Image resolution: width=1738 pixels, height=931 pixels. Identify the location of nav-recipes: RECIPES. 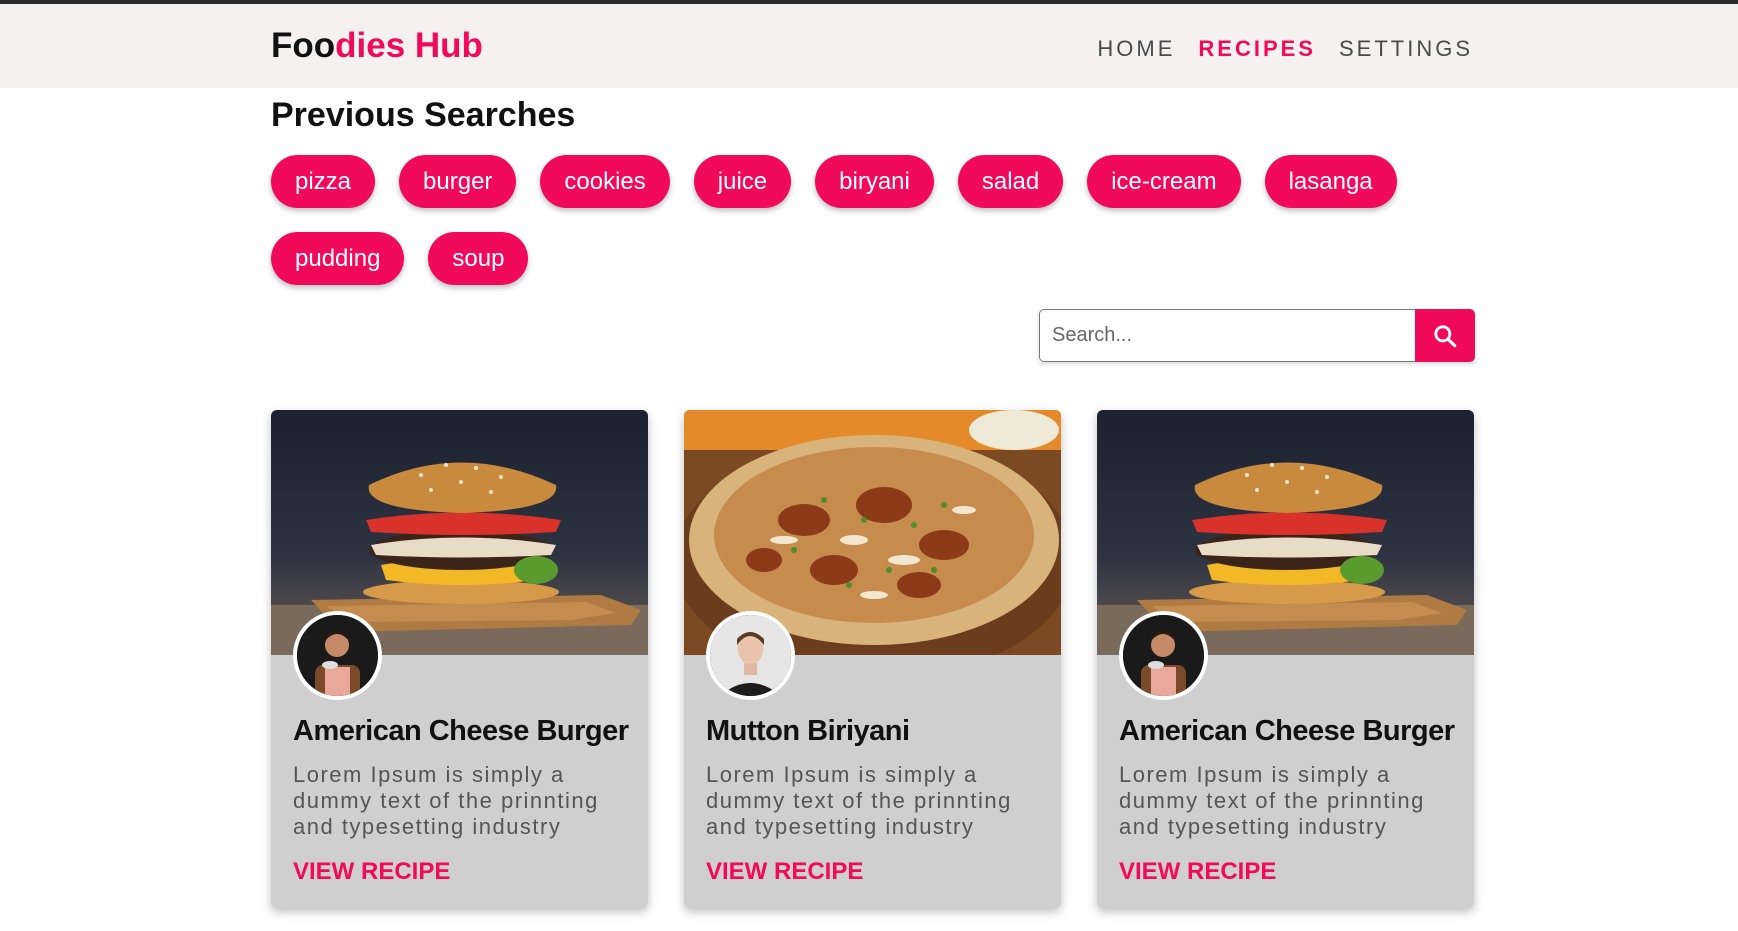
(1257, 49).